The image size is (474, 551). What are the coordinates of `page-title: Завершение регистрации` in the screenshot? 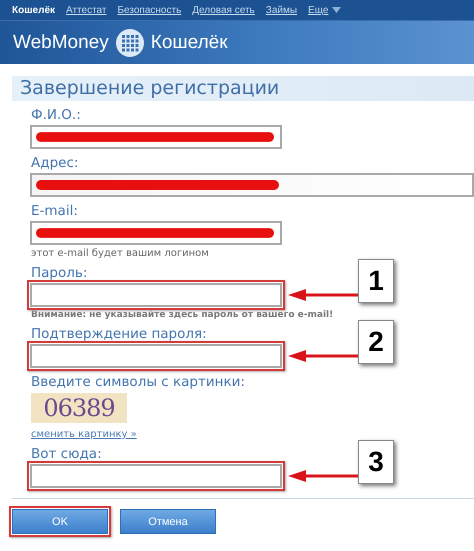 It's located at (243, 88).